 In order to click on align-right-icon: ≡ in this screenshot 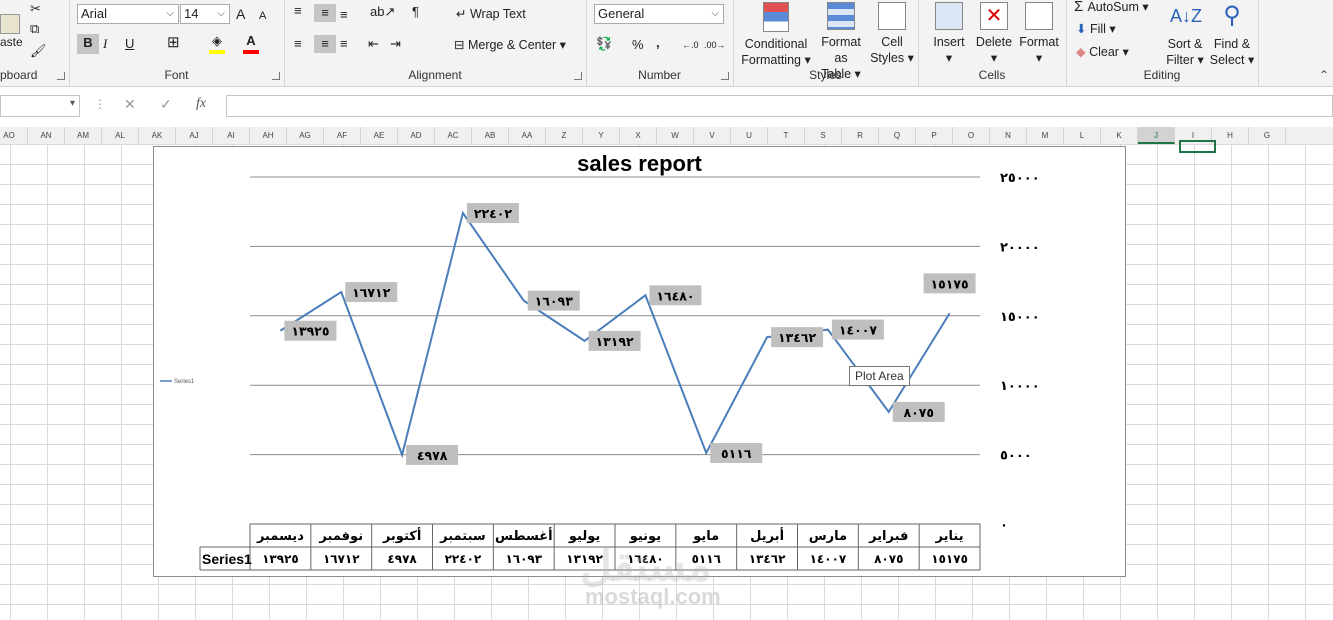, I will do `click(344, 44)`.